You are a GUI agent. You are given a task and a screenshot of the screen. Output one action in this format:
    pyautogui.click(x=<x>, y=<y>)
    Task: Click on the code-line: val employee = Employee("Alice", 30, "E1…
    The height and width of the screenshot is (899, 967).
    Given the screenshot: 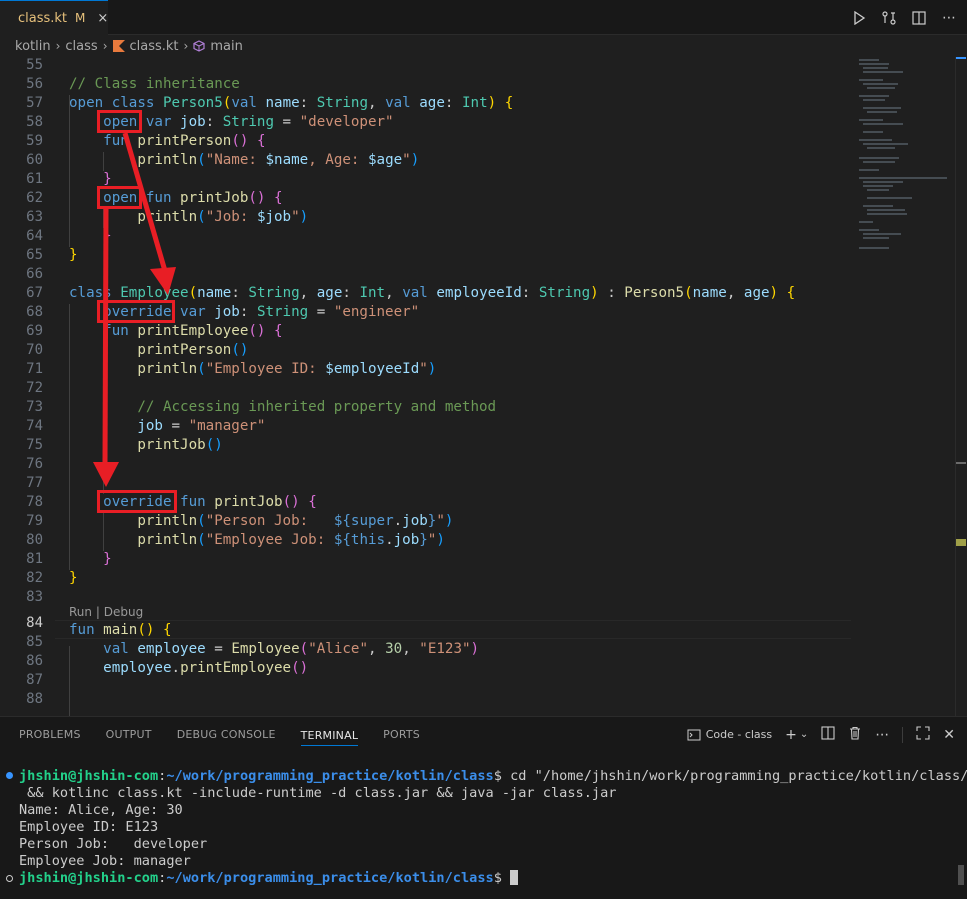 What is the action you would take?
    pyautogui.click(x=291, y=649)
    